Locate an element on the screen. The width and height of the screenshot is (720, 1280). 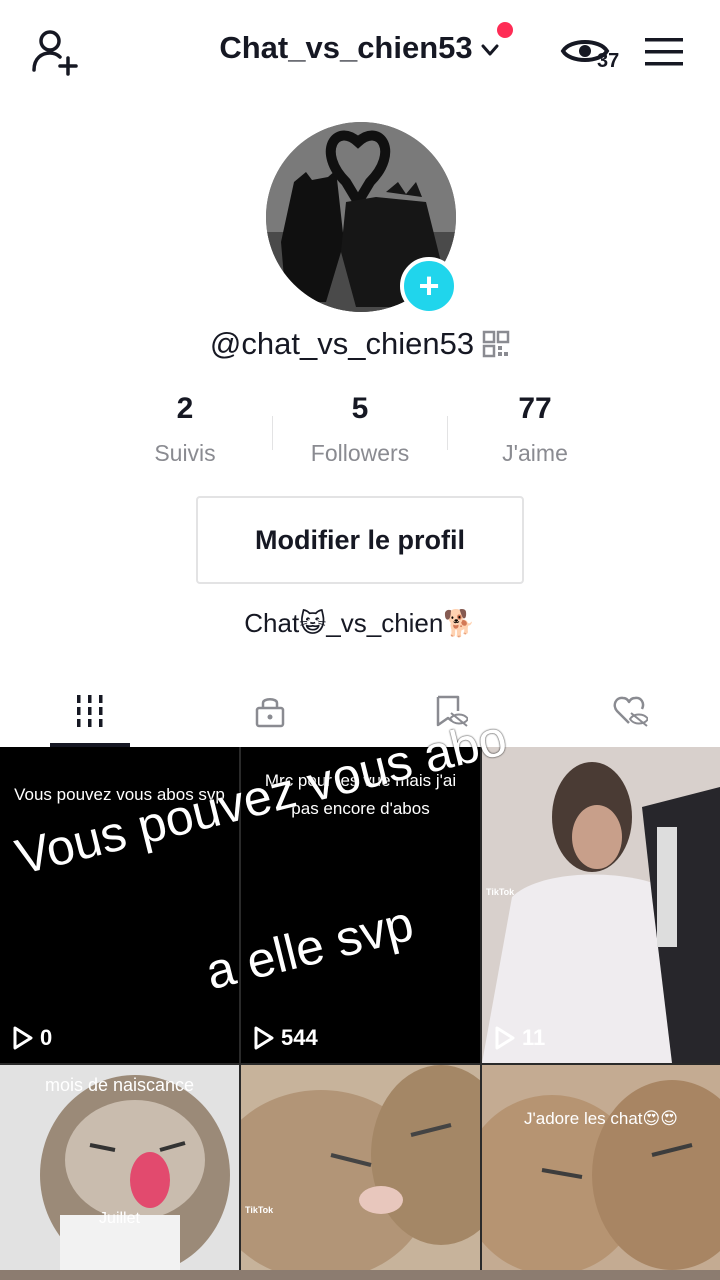
profile-views-count: 37 is located at coordinates (608, 61).